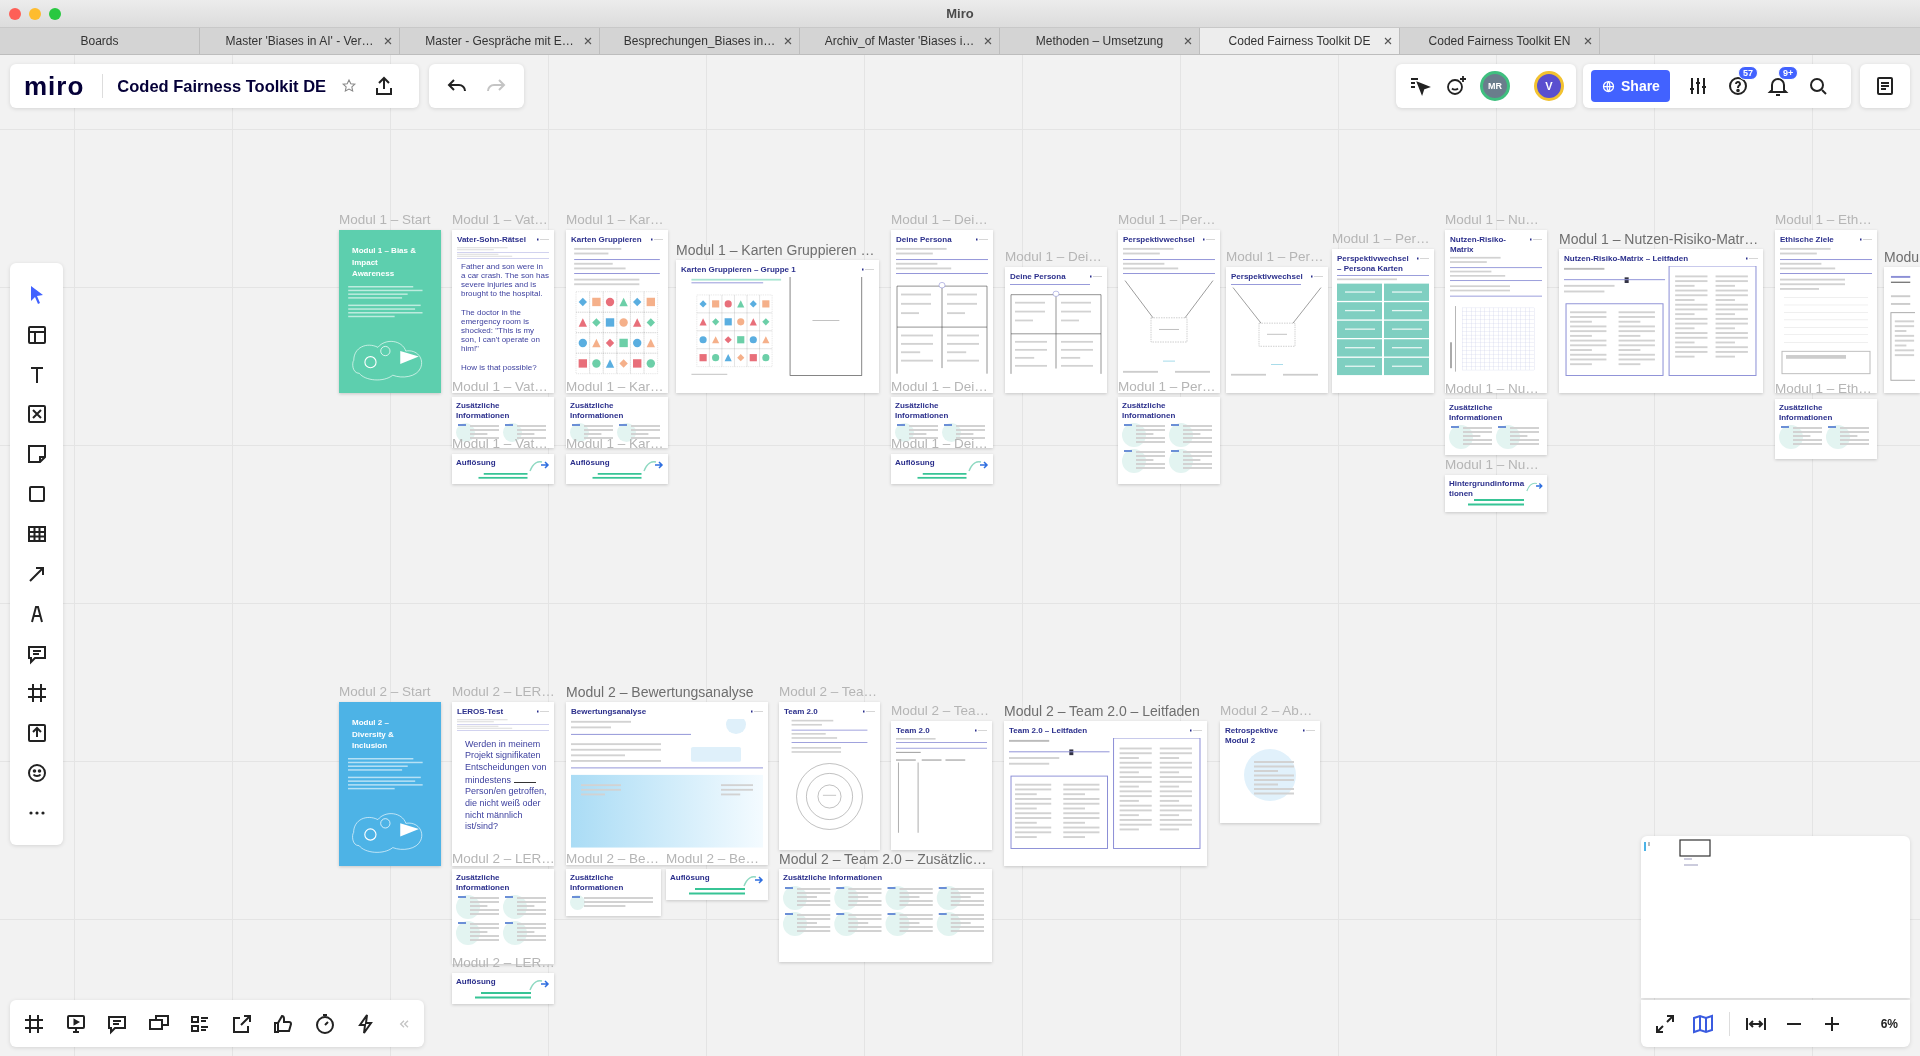 Image resolution: width=1920 pixels, height=1056 pixels. What do you see at coordinates (1630, 86) in the screenshot?
I see `share-button: Share` at bounding box center [1630, 86].